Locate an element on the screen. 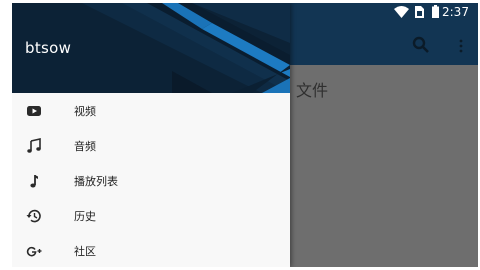  status-time: 2:37 is located at coordinates (455, 12).